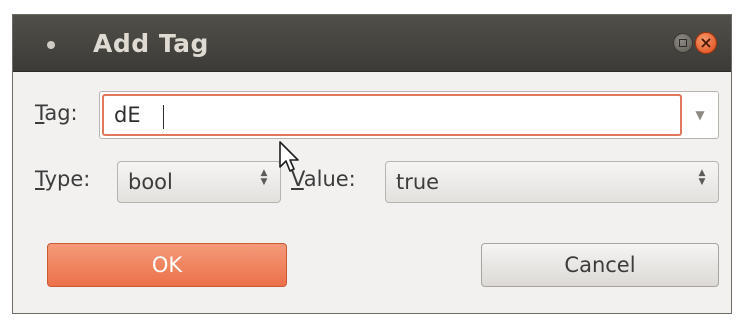 The height and width of the screenshot is (323, 744). What do you see at coordinates (329, 179) in the screenshot?
I see `value-label-text: alue:` at bounding box center [329, 179].